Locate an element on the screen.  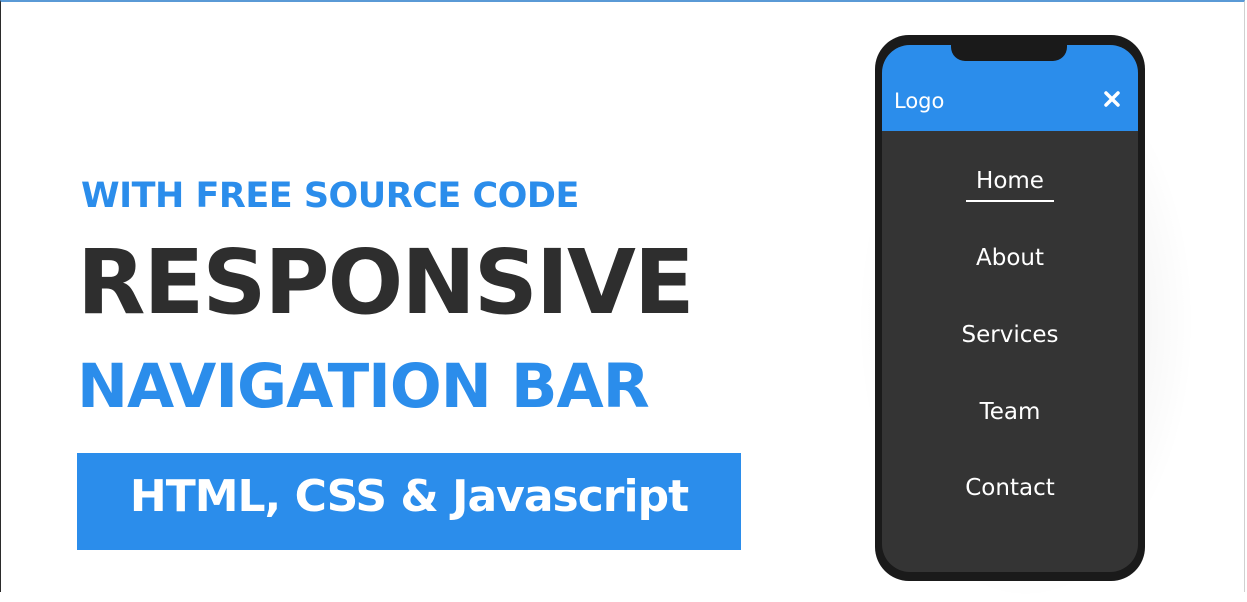
tech-badge: HTML, CSS & Javascript is located at coordinates (409, 501).